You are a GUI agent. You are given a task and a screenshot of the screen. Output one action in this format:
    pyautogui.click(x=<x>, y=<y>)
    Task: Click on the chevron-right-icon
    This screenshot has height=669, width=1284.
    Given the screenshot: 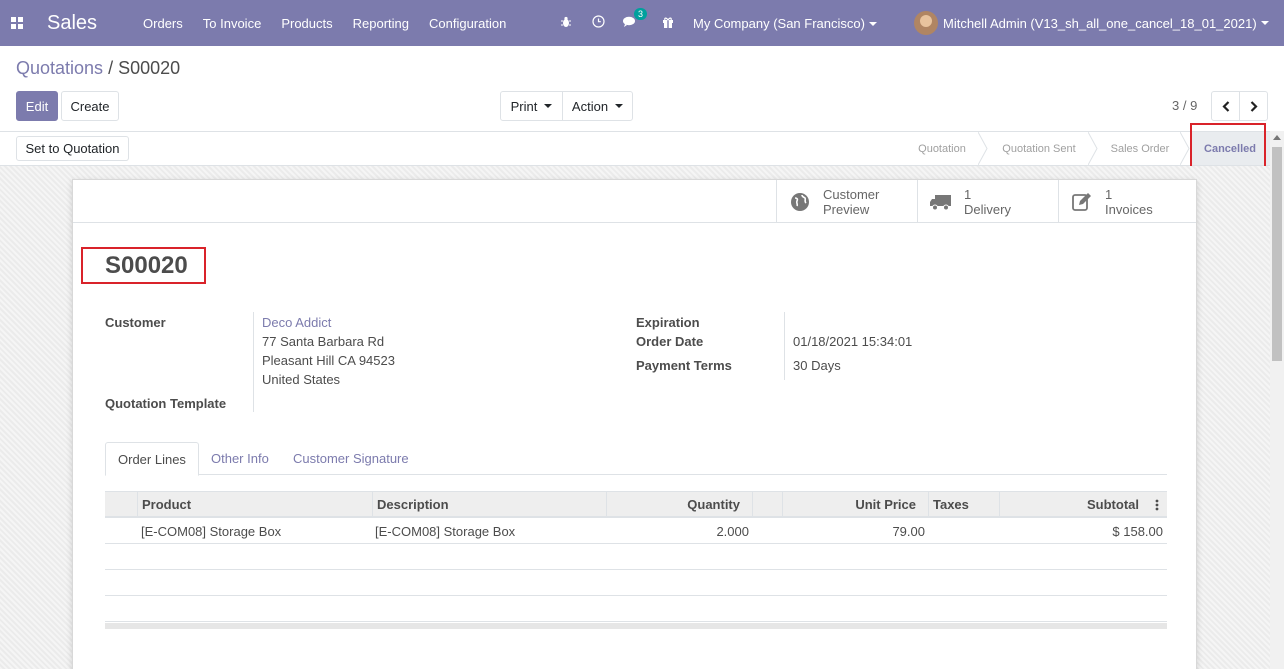 What is the action you would take?
    pyautogui.click(x=1254, y=106)
    